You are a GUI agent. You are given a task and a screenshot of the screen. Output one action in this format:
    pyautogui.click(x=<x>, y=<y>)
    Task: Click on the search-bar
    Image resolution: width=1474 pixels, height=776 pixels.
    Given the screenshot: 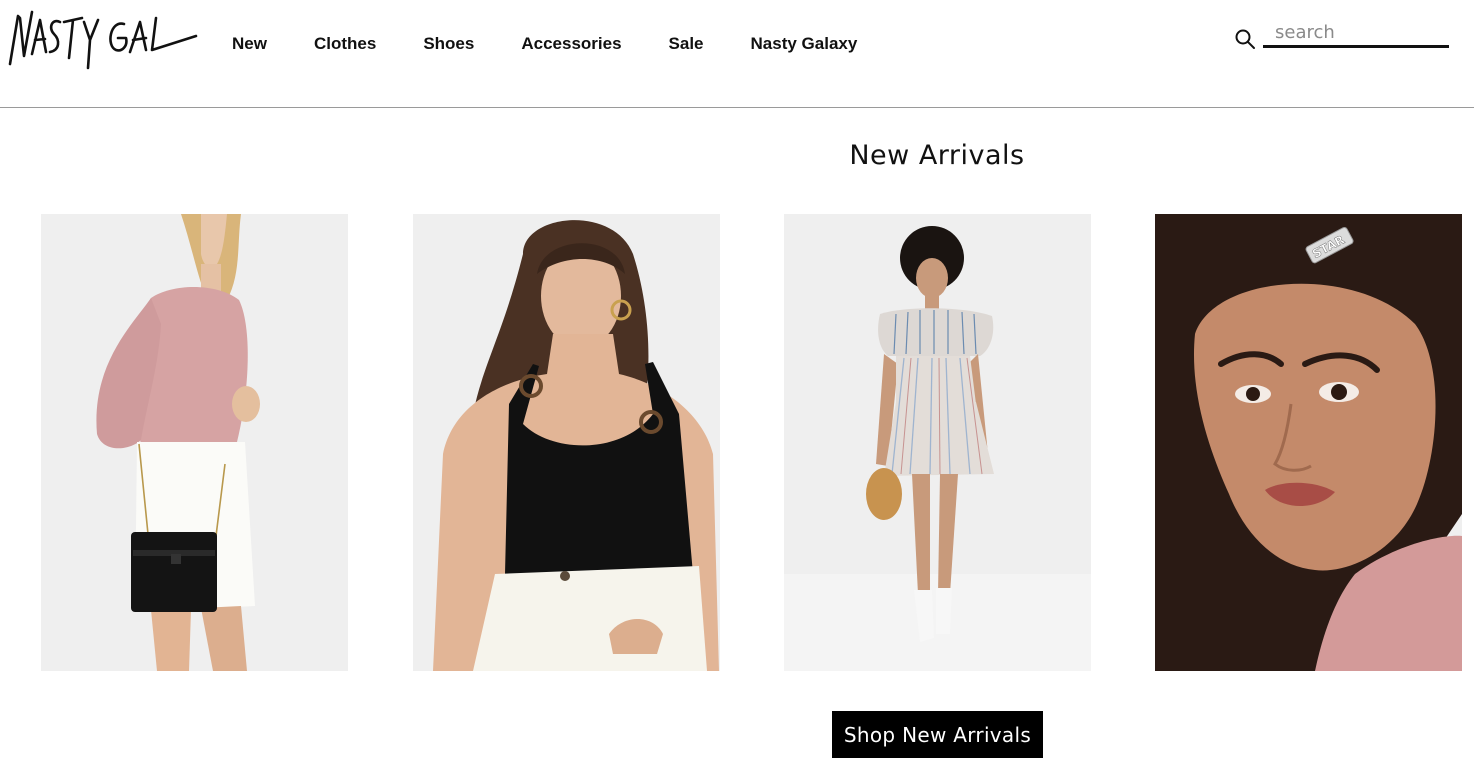 What is the action you would take?
    pyautogui.click(x=1344, y=36)
    